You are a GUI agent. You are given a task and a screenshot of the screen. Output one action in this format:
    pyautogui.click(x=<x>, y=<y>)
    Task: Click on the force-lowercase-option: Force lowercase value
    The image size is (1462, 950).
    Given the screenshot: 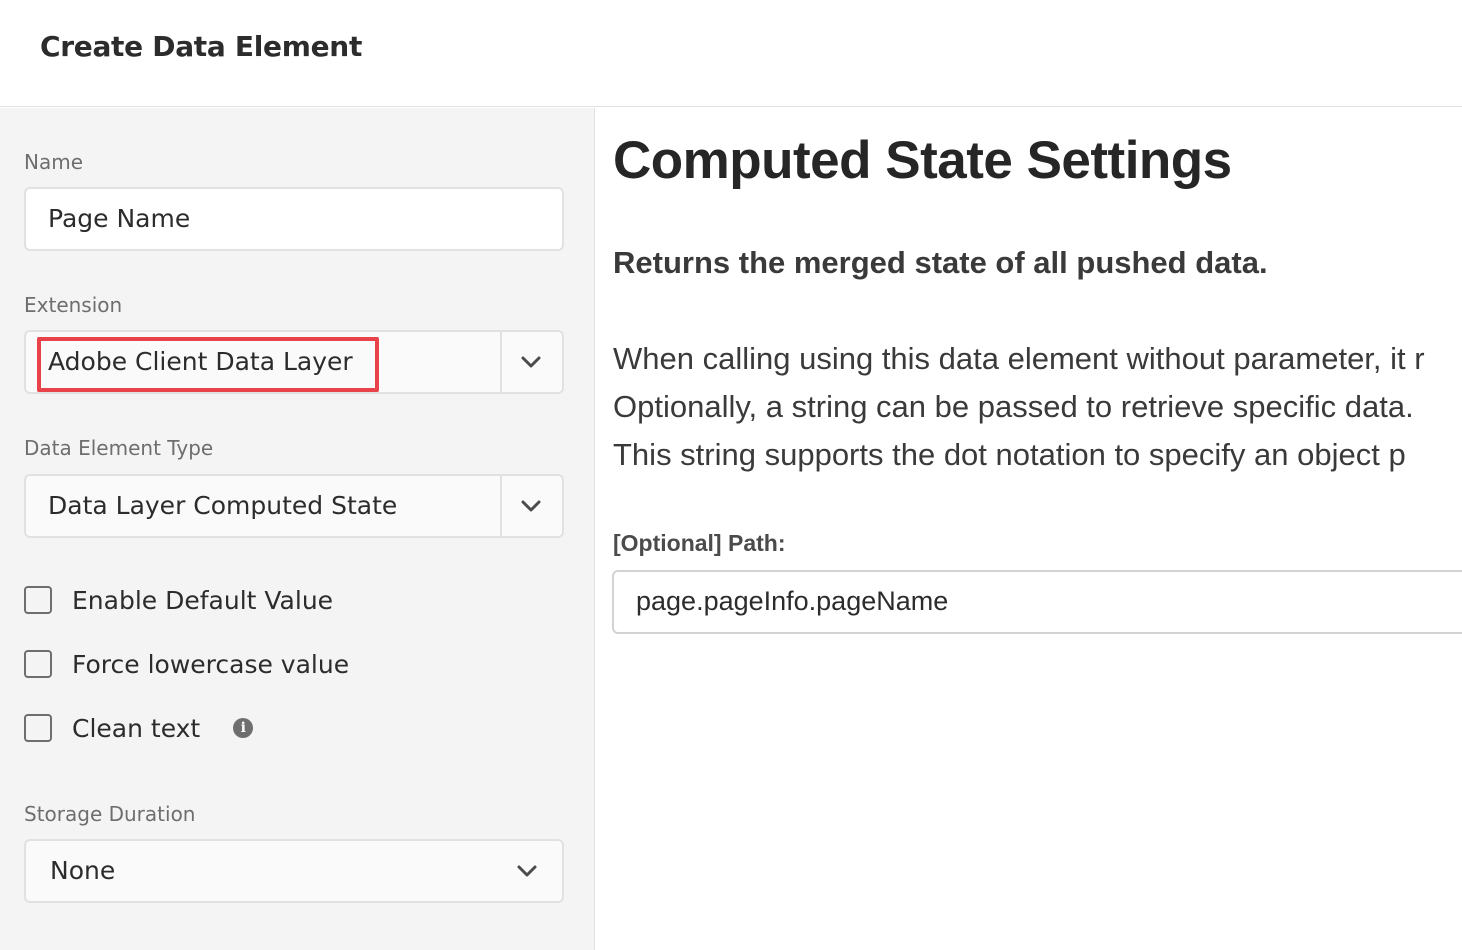 What is the action you would take?
    pyautogui.click(x=186, y=664)
    